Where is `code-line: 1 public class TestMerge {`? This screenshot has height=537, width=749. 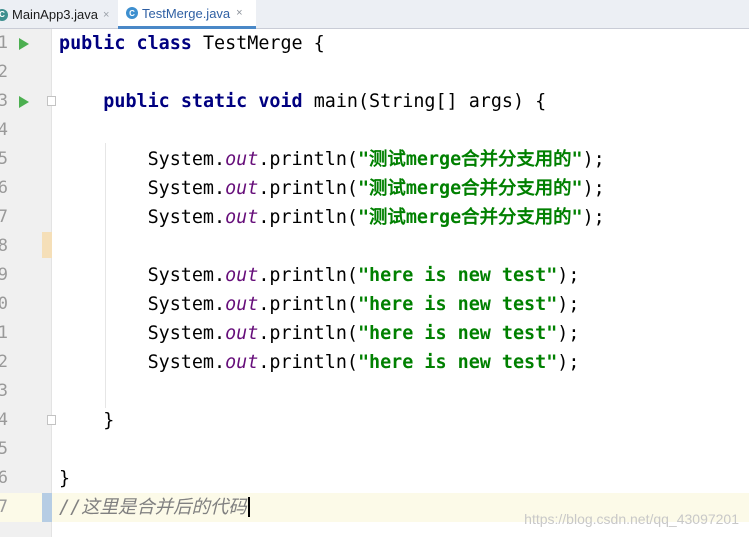 code-line: 1 public class TestMerge { is located at coordinates (374, 43).